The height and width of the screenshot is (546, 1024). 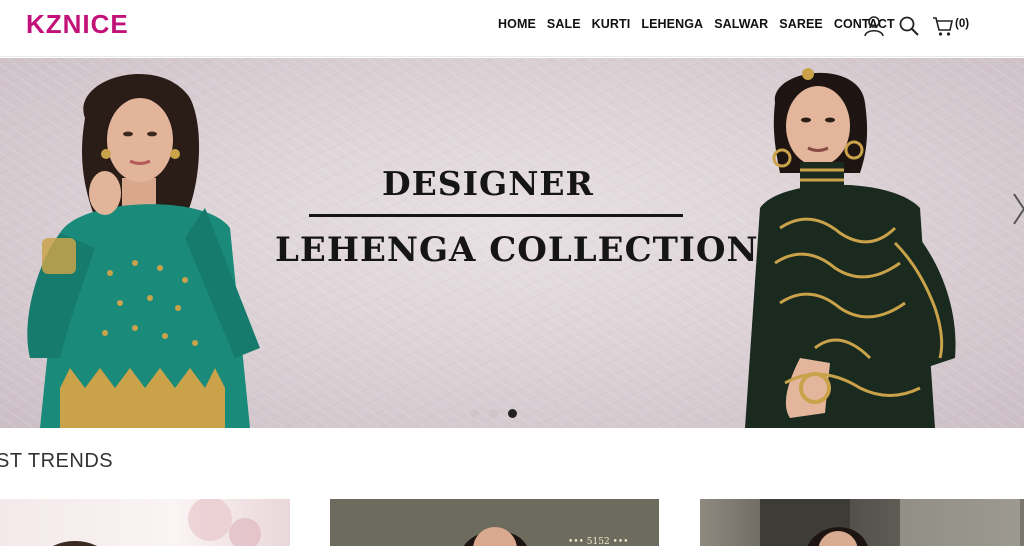 I want to click on nav-kurti: KURTI, so click(x=611, y=24).